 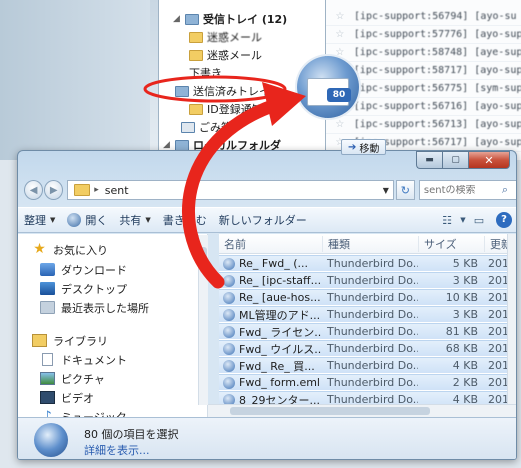 What do you see at coordinates (196, 55) in the screenshot?
I see `folder-icon` at bounding box center [196, 55].